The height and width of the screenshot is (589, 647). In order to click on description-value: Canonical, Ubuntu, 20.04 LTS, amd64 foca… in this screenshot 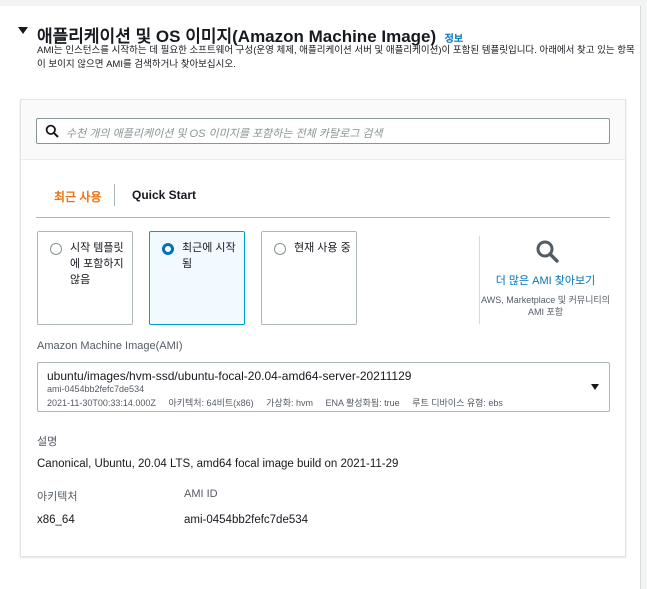, I will do `click(218, 464)`.